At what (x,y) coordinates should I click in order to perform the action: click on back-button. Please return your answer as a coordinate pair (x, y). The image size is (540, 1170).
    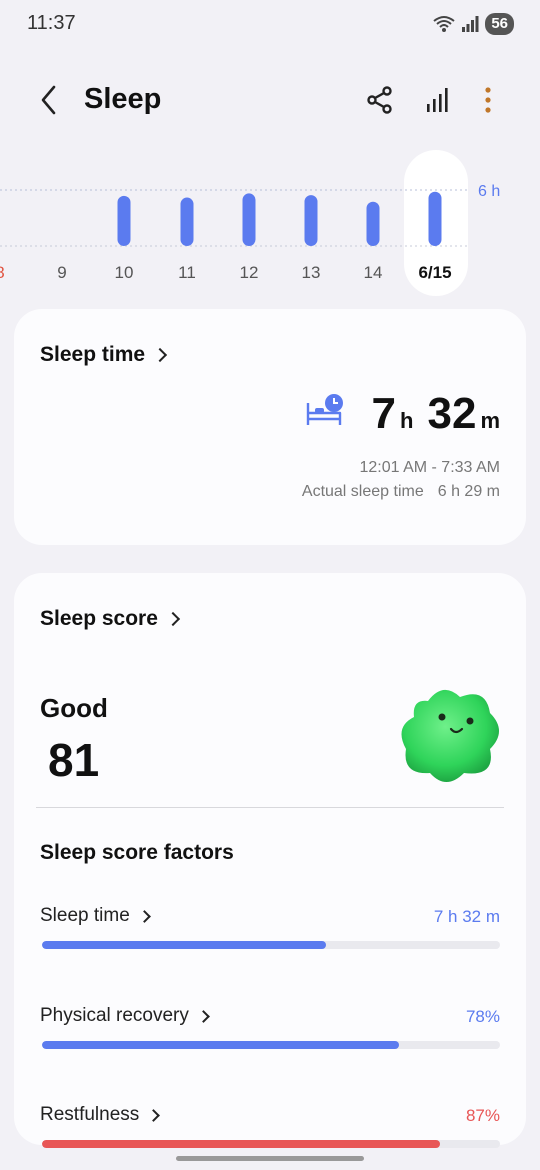
    Looking at the image, I should click on (50, 100).